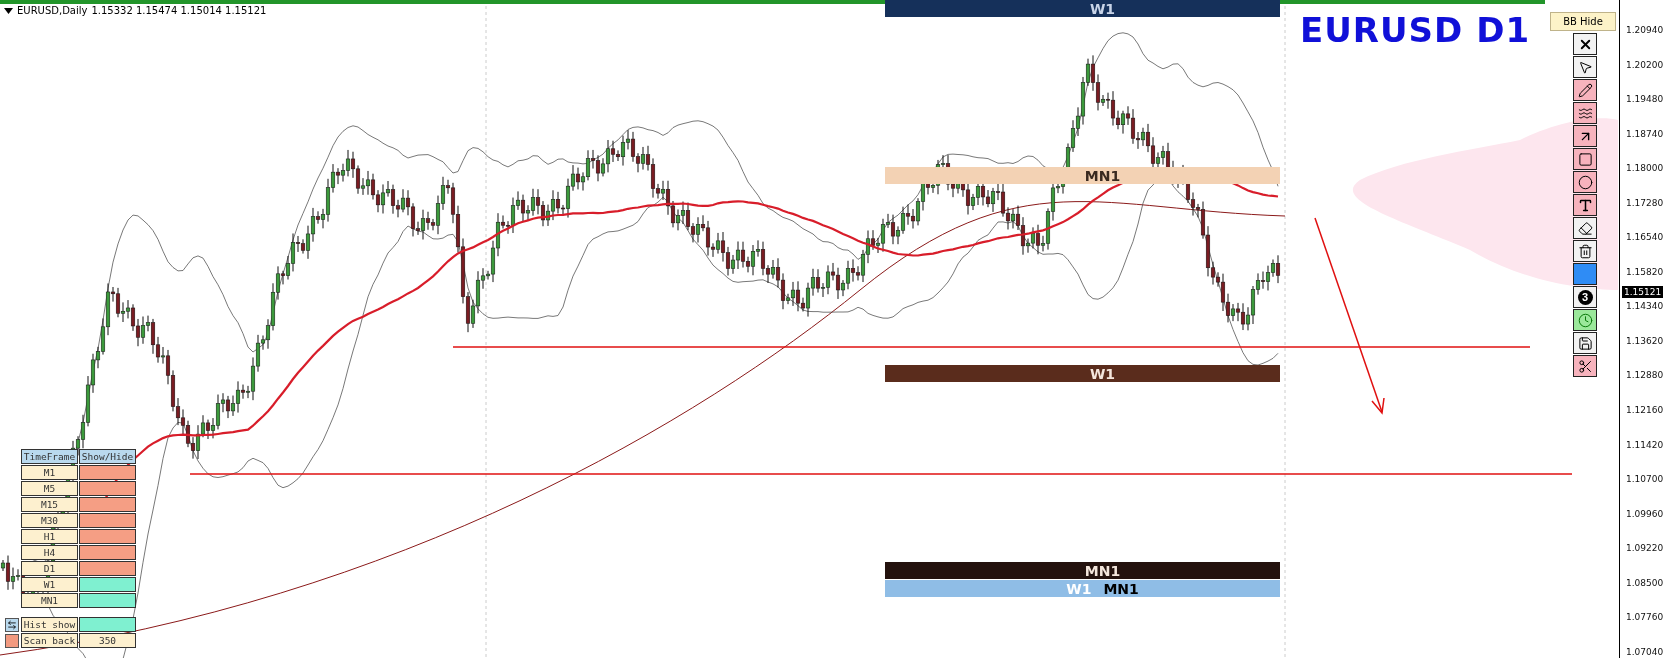 Image resolution: width=1665 pixels, height=658 pixels. Describe the element at coordinates (49, 568) in the screenshot. I see `timeframe-label: D1` at that location.